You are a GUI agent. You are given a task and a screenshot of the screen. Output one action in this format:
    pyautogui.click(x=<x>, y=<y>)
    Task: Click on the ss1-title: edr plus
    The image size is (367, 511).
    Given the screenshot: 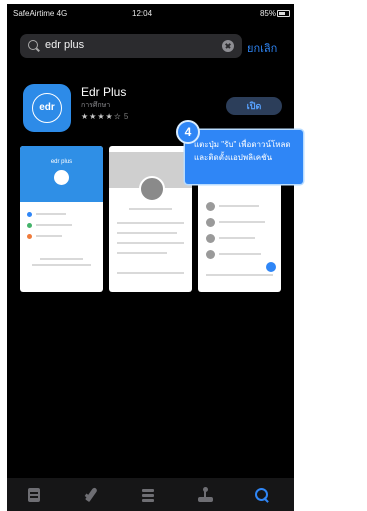 What is the action you would take?
    pyautogui.click(x=61, y=162)
    